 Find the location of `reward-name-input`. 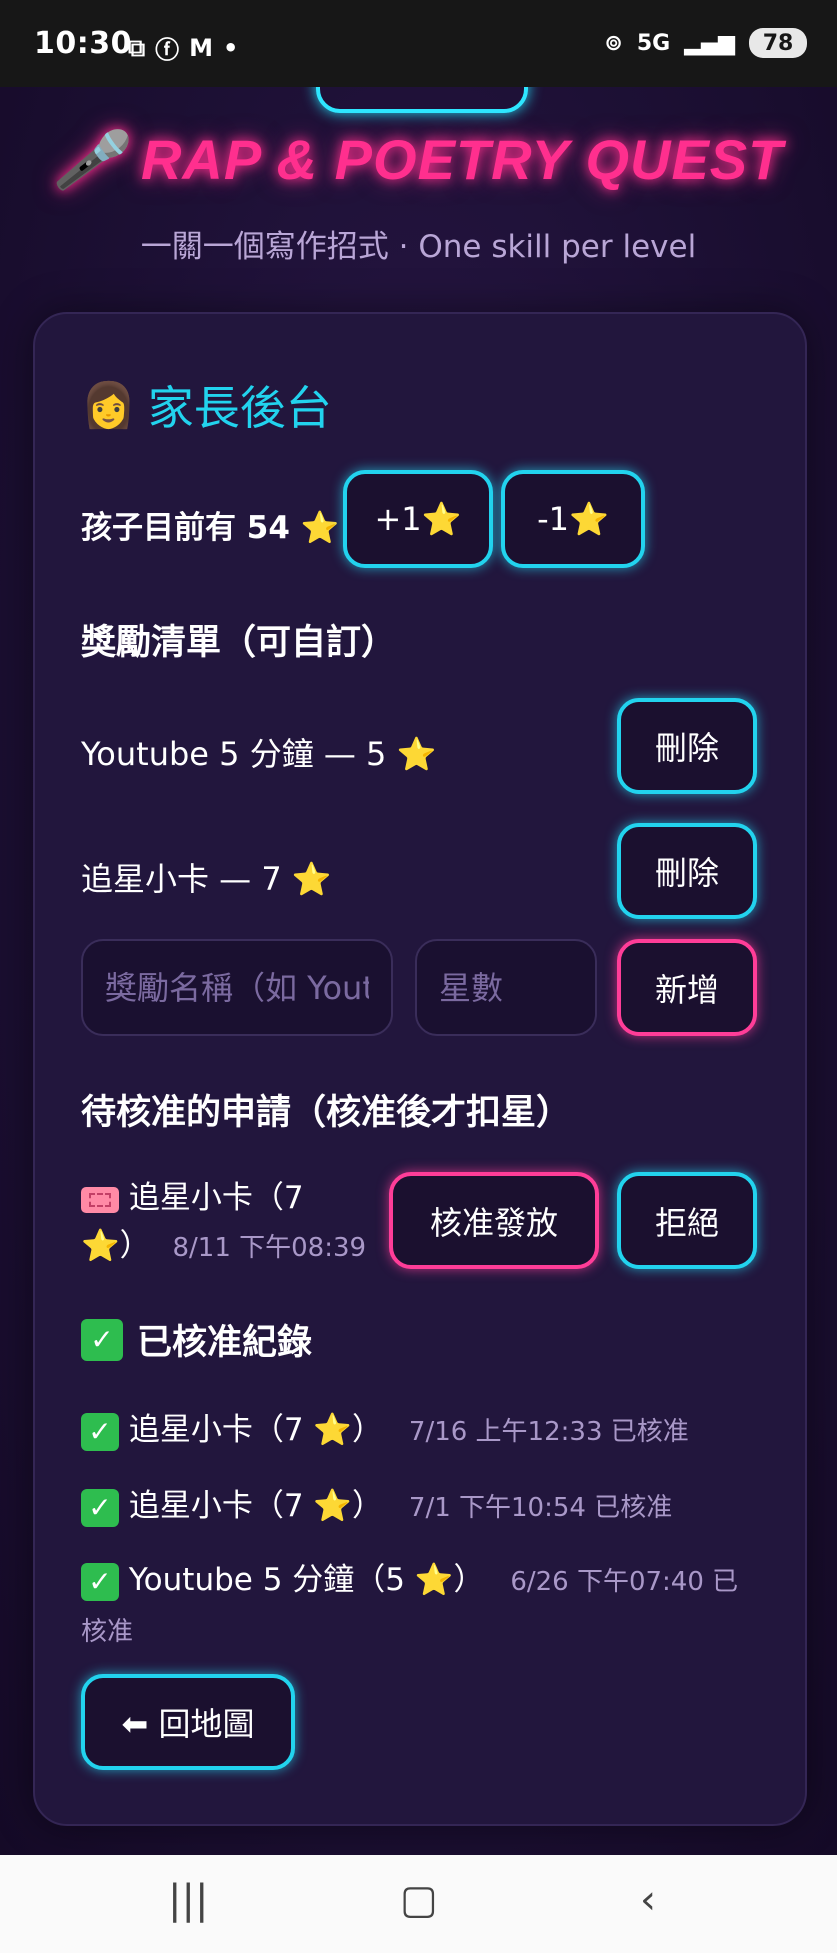

reward-name-input is located at coordinates (237, 987).